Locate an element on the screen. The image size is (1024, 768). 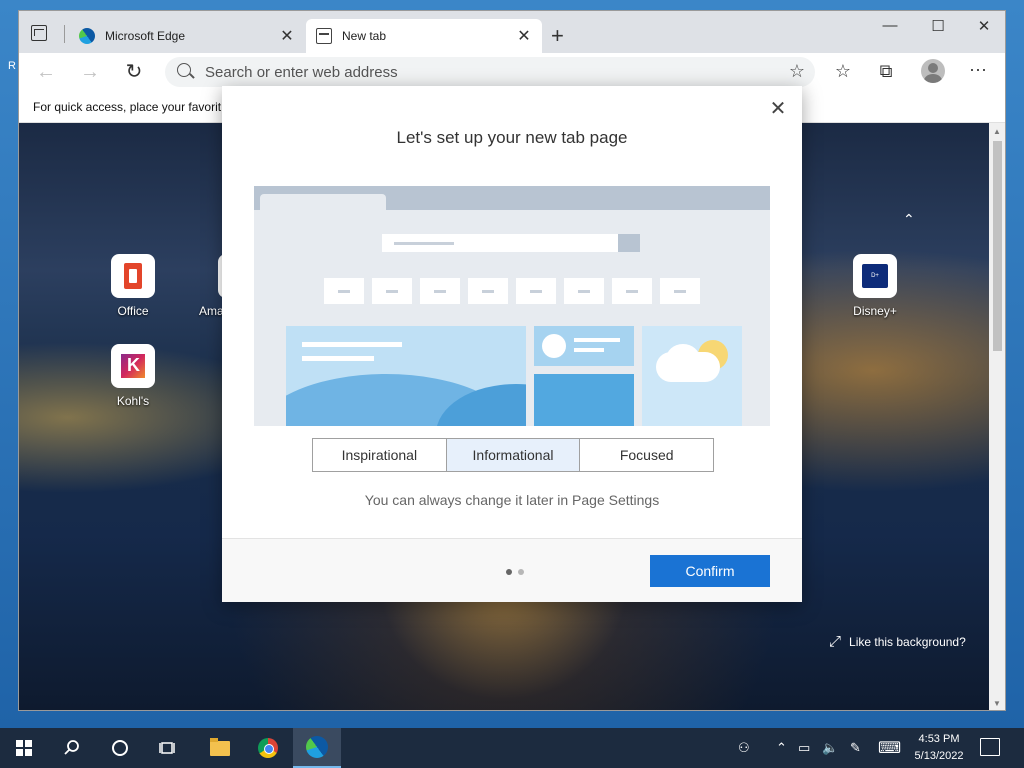
close-window-icon: ✕ is located at coordinates (984, 26).